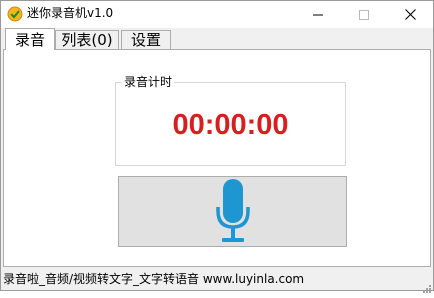 Image resolution: width=434 pixels, height=298 pixels. I want to click on microphone-icon, so click(232, 211).